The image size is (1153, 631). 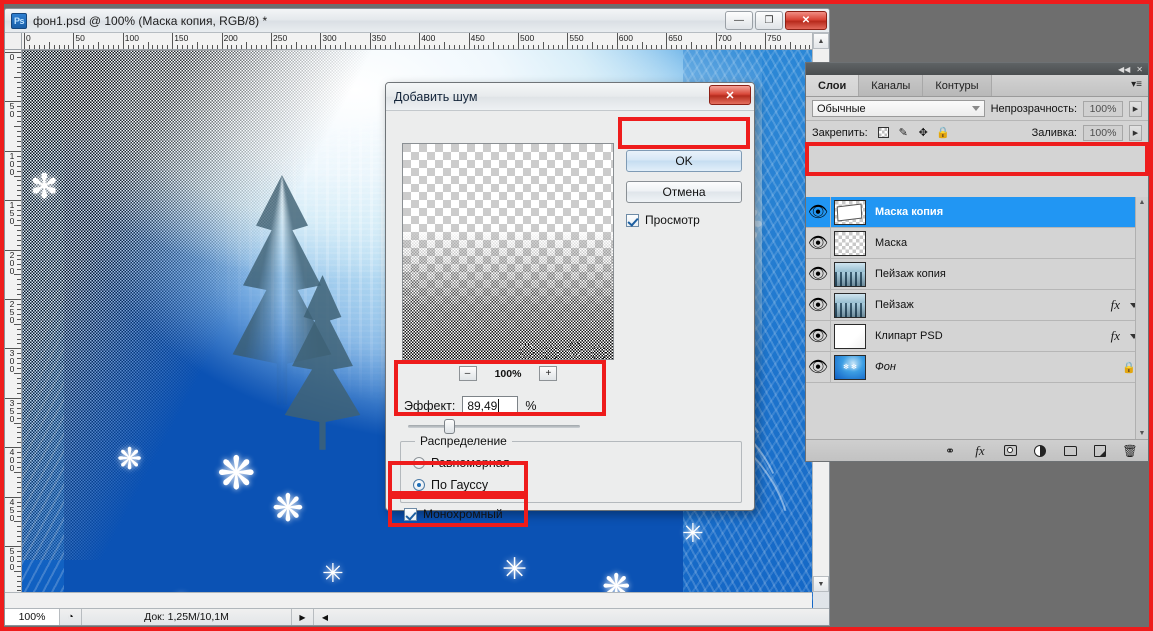 I want to click on canvas-horizontal-scrollbar, so click(x=408, y=600).